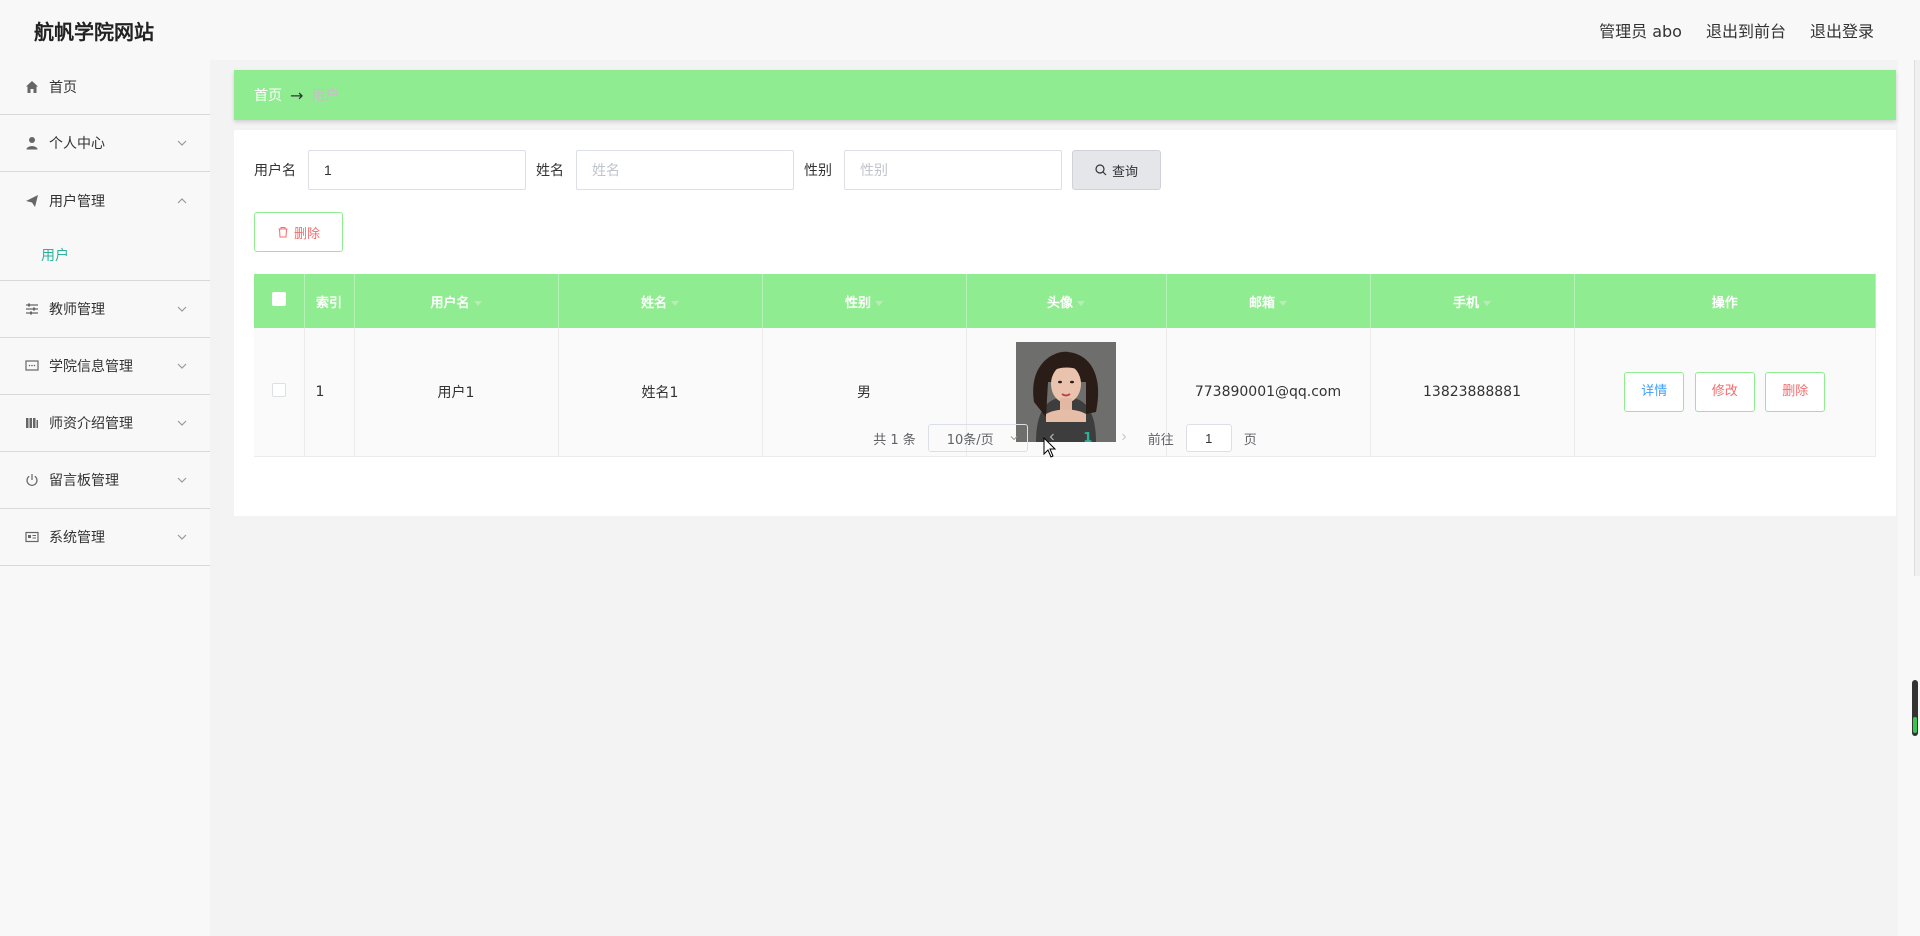 The width and height of the screenshot is (1920, 936). Describe the element at coordinates (32, 537) in the screenshot. I see `id-card-icon` at that location.